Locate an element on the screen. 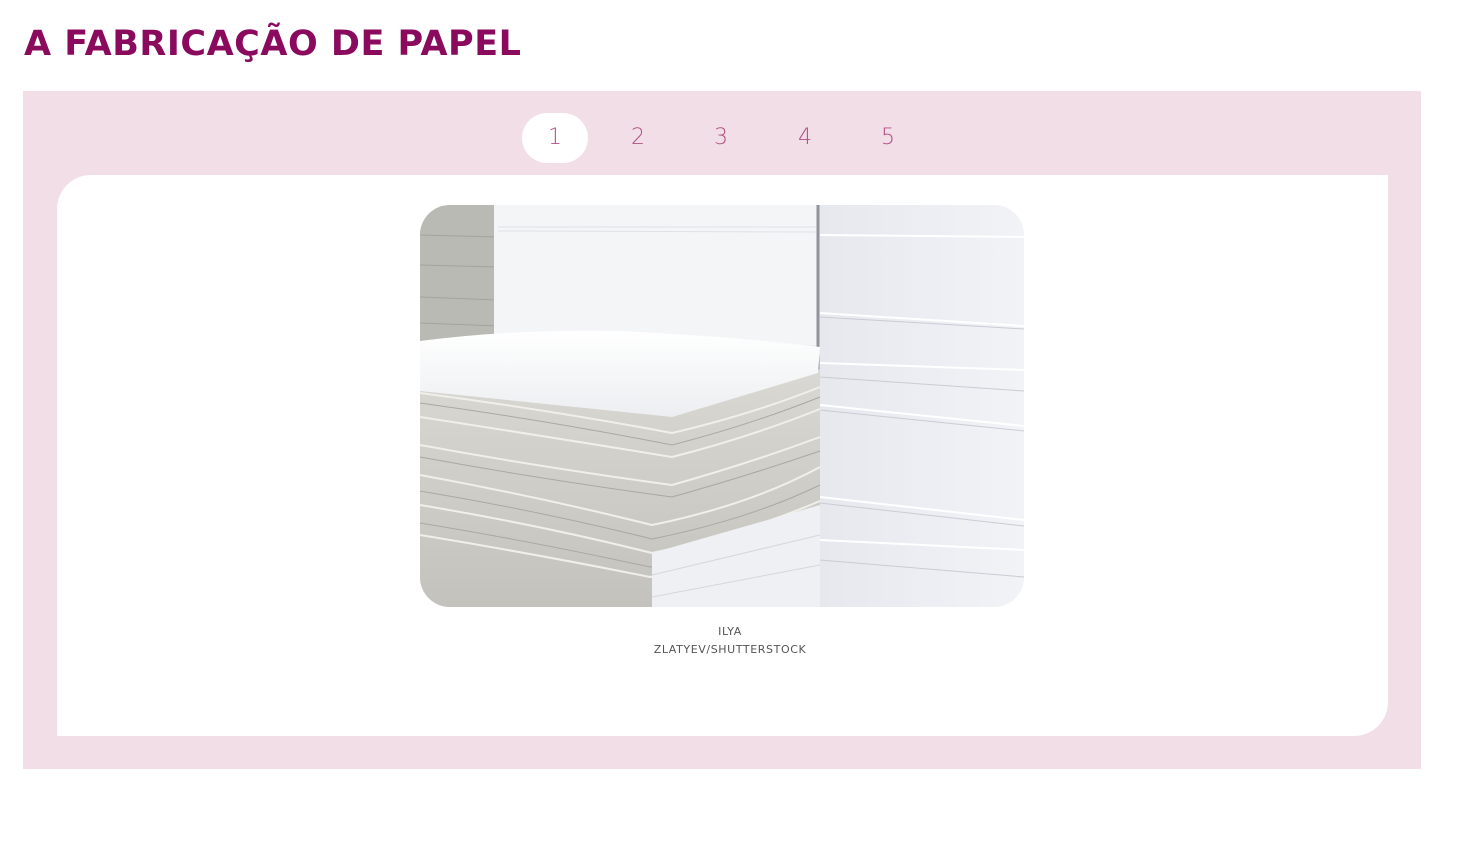 The width and height of the screenshot is (1460, 850). photo-credit-line-2: ZLATYEV/SHUTTERSTOCK is located at coordinates (730, 649).